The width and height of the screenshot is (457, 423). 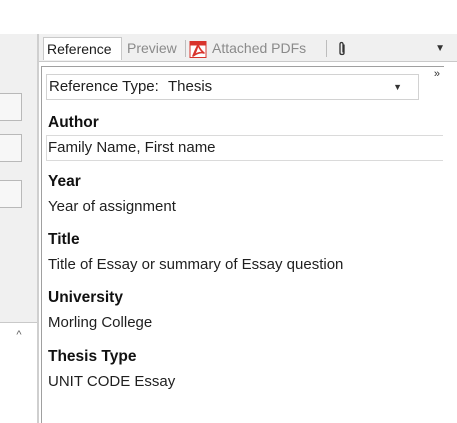 I want to click on tab-attached-pdfs: Attached PDFs, so click(x=249, y=48).